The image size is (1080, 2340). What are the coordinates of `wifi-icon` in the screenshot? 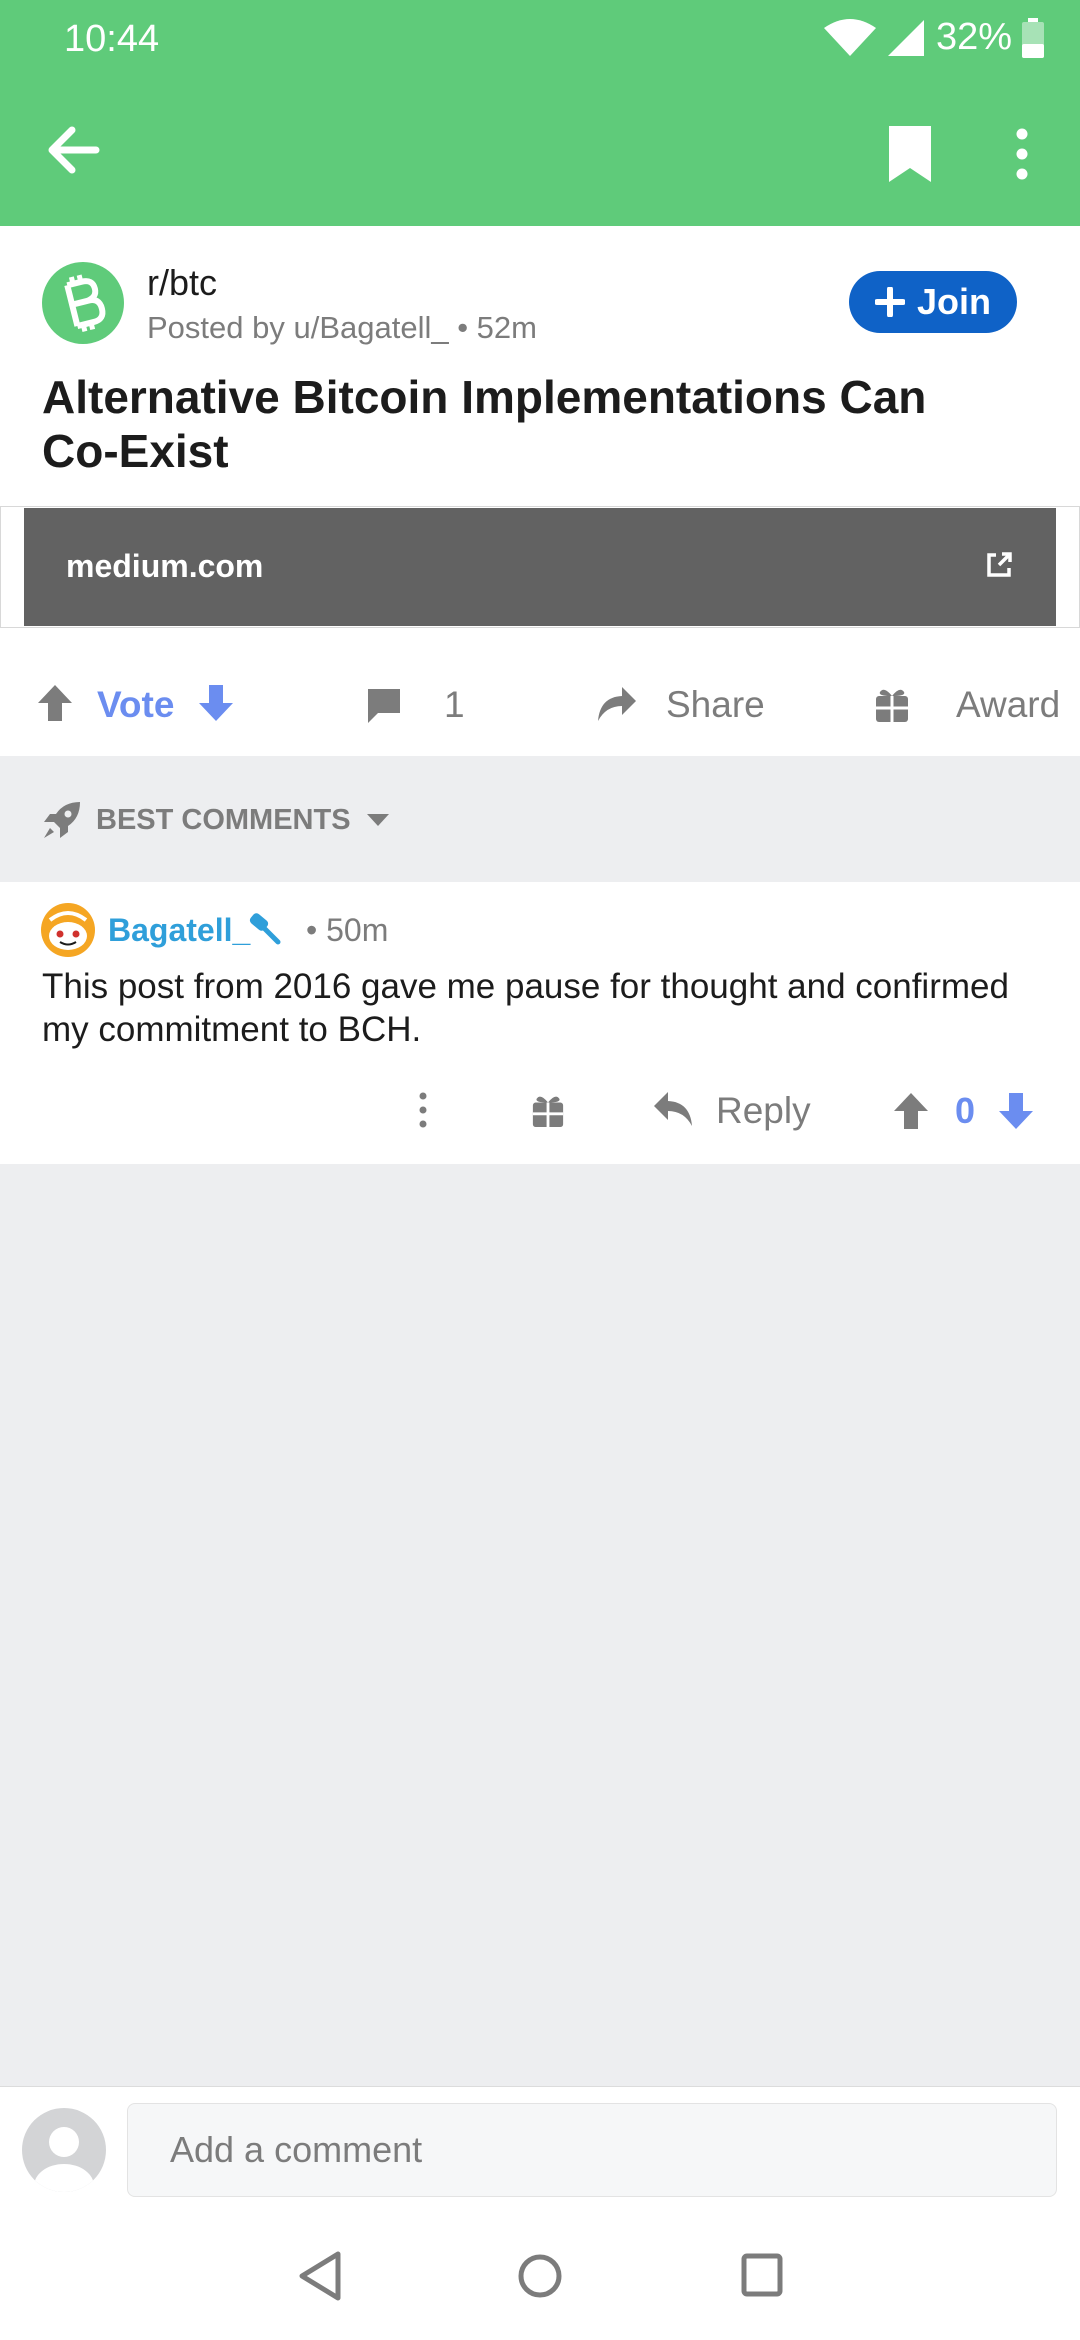 It's located at (849, 37).